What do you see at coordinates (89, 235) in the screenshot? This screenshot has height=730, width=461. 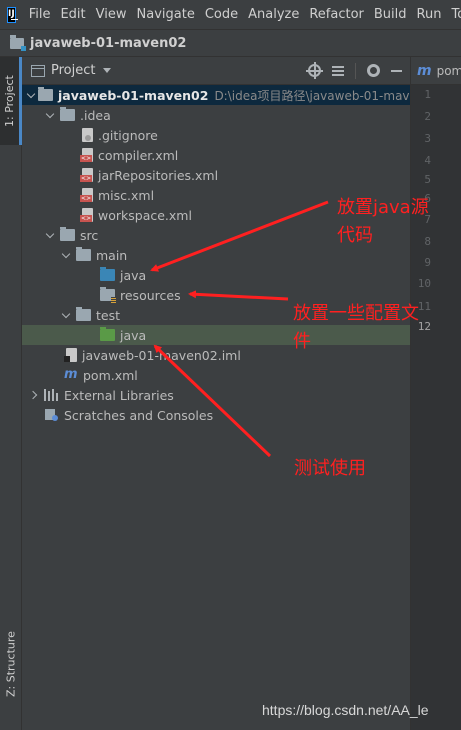 I see `tree-item-label: src` at bounding box center [89, 235].